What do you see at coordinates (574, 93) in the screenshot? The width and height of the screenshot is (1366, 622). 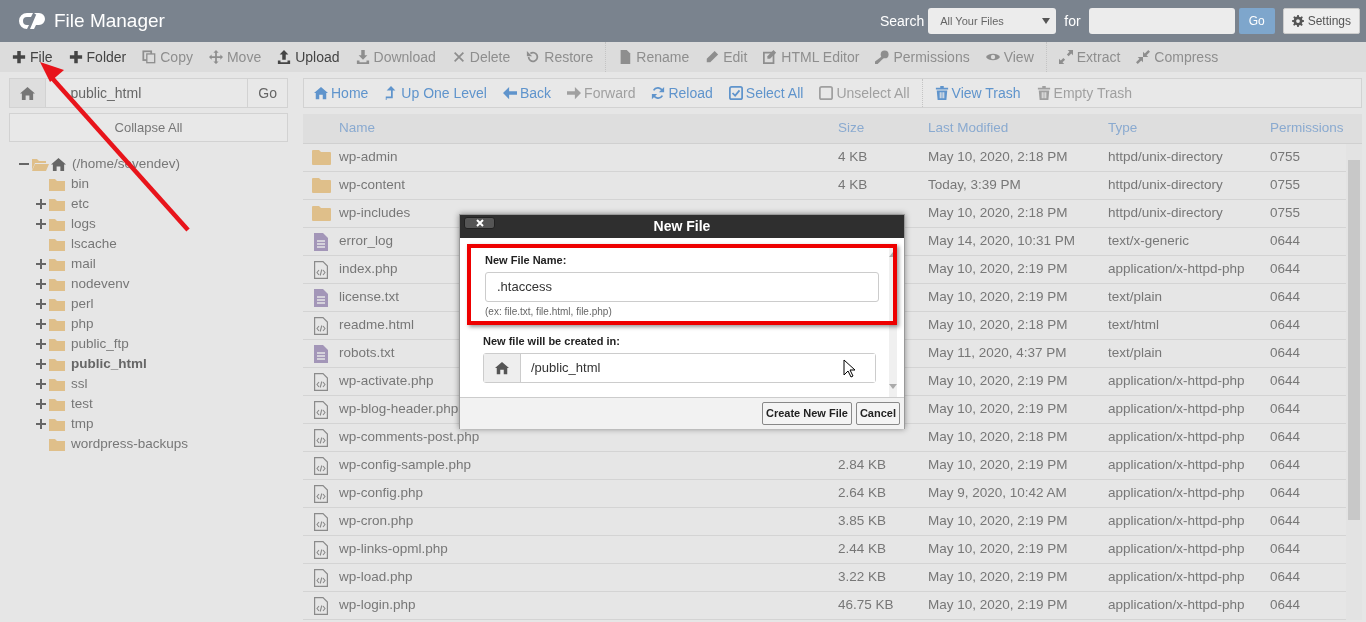 I see `right-arrow-icon` at bounding box center [574, 93].